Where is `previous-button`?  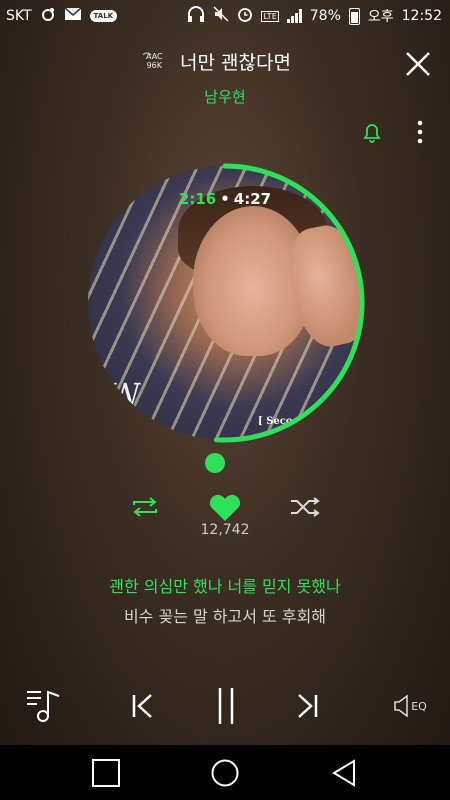
previous-button is located at coordinates (142, 706).